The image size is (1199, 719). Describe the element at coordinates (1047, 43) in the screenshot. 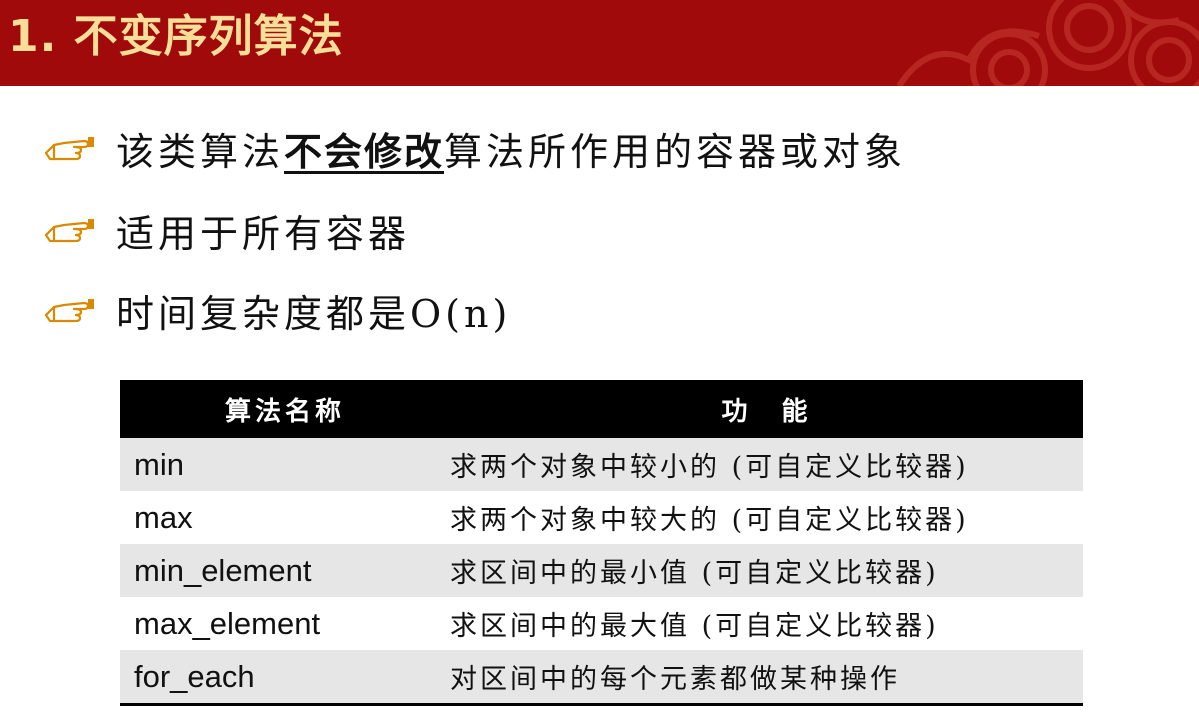

I see `cloud-pattern-decoration` at that location.